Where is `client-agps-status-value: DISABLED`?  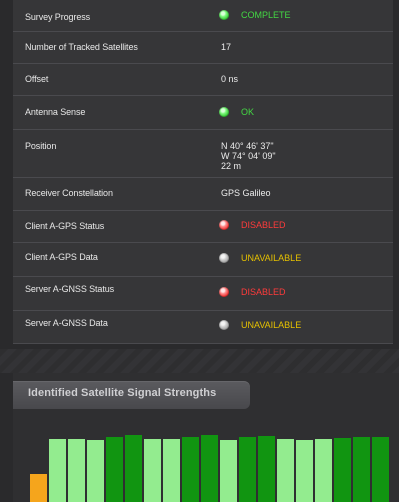 client-agps-status-value: DISABLED is located at coordinates (263, 225).